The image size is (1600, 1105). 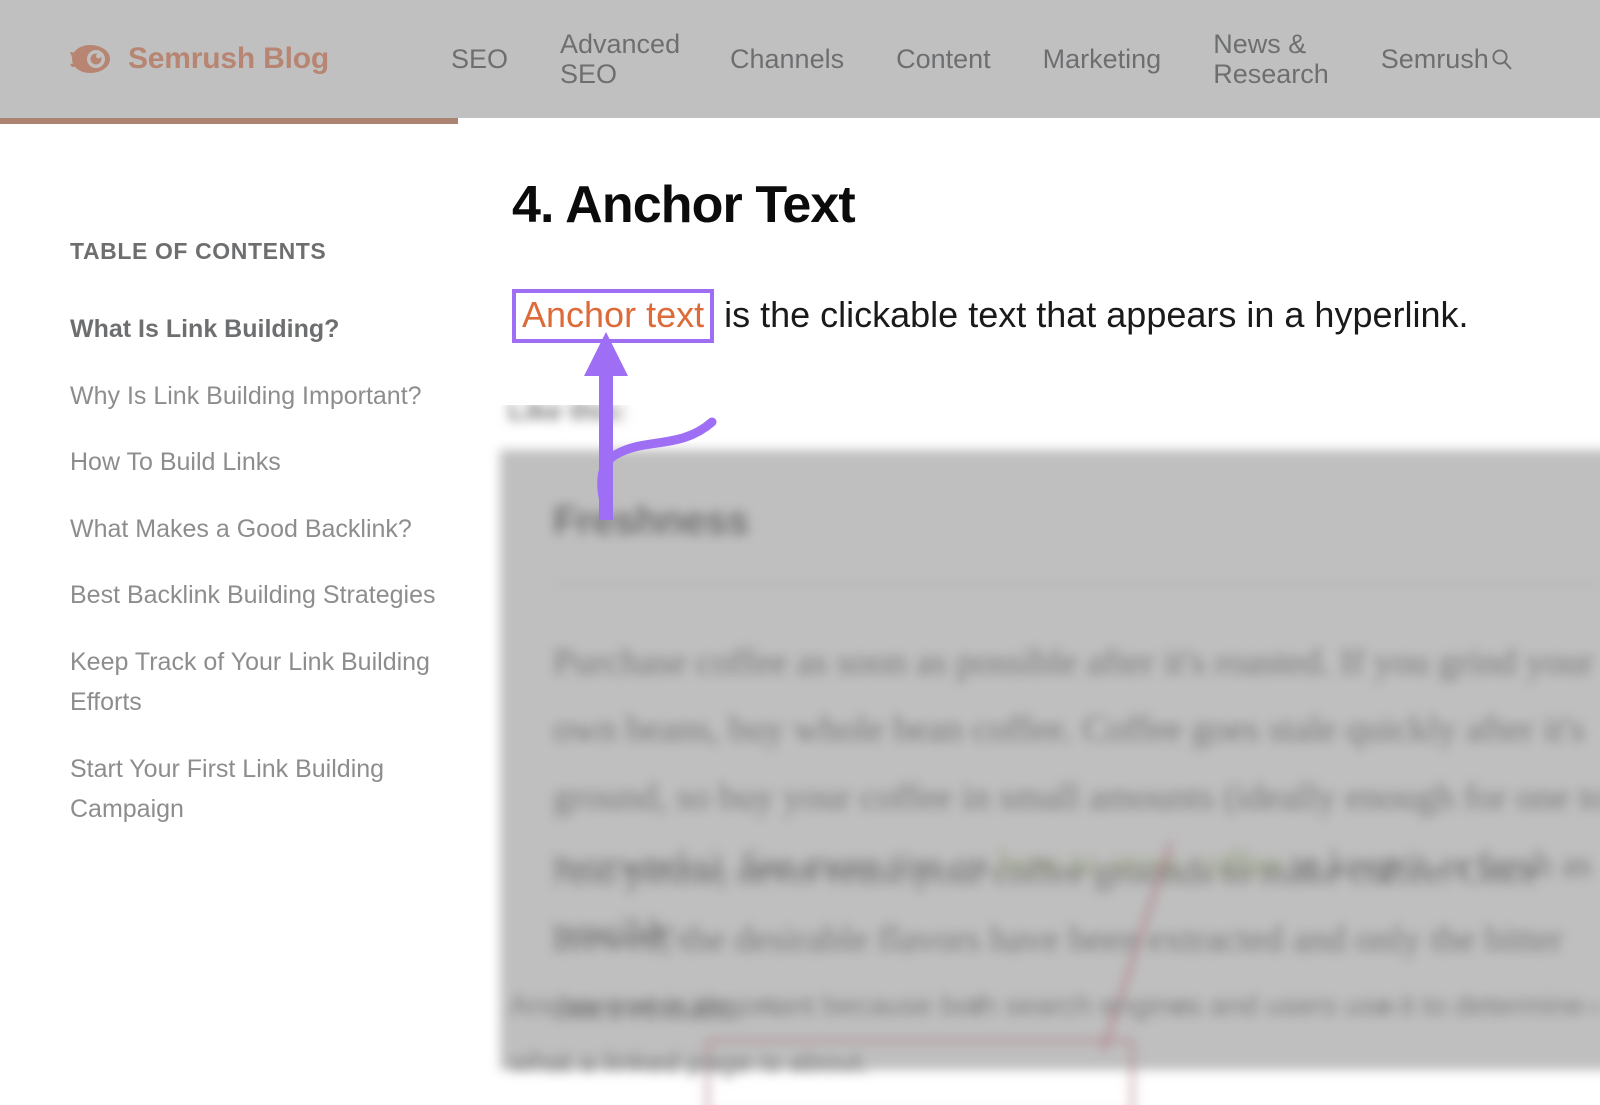 What do you see at coordinates (270, 529) in the screenshot?
I see `sidebar-item-what-makes-a-good-backlink: What Makes a Good Backlink?` at bounding box center [270, 529].